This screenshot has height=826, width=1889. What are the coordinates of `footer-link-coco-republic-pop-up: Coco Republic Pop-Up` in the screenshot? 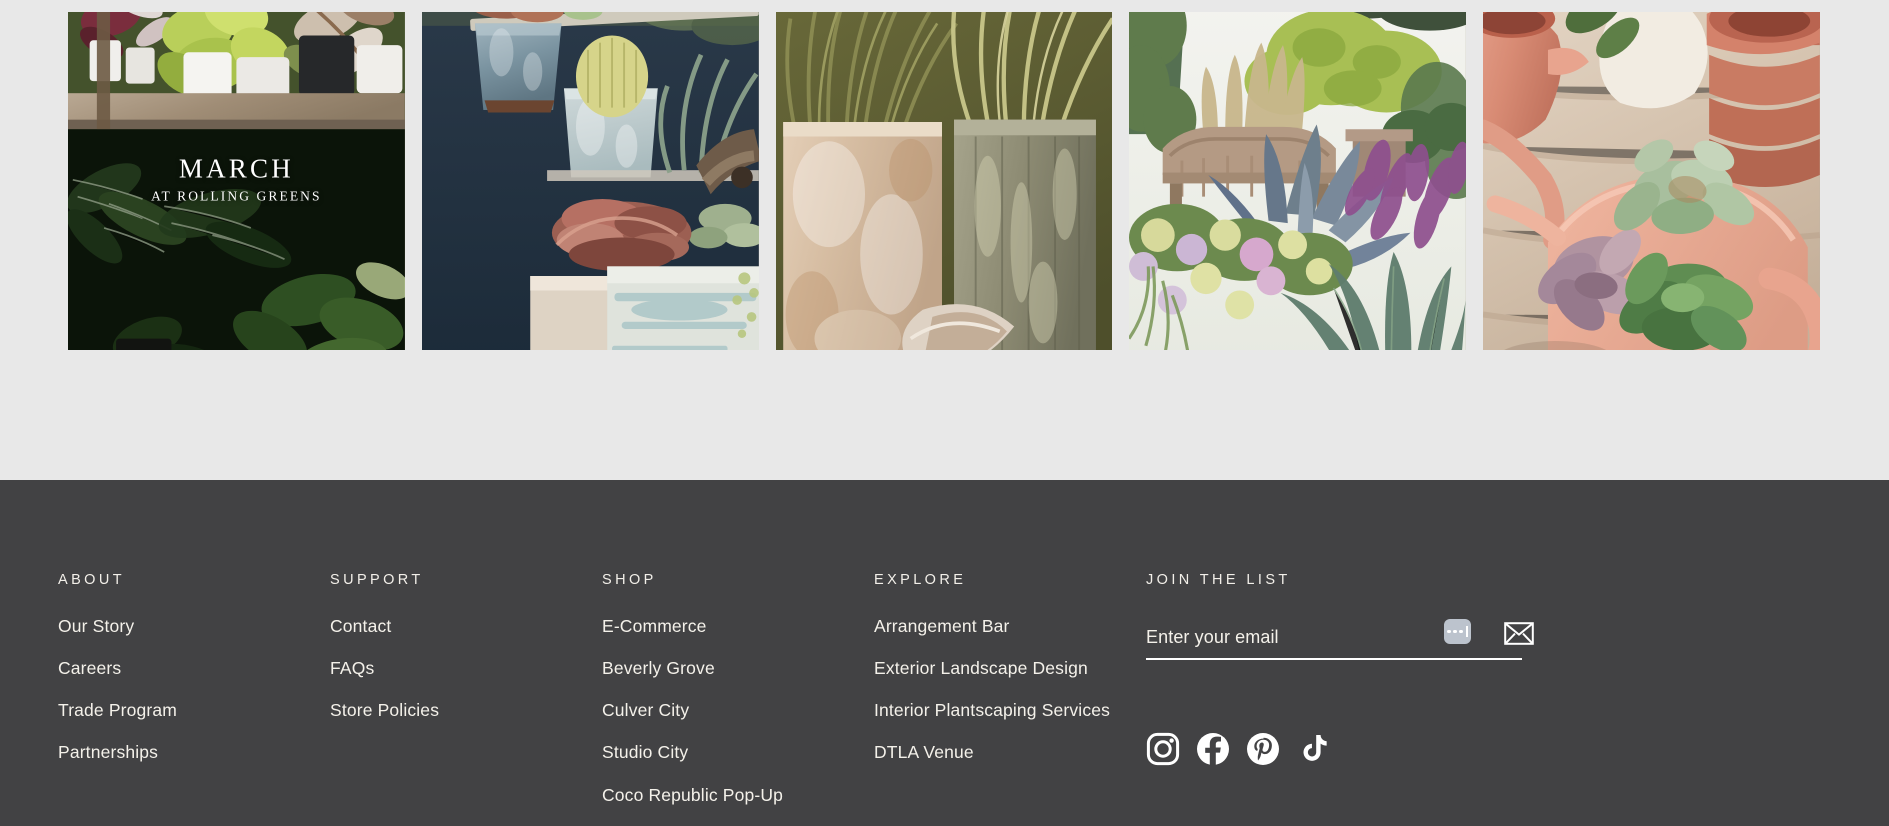 It's located at (692, 795).